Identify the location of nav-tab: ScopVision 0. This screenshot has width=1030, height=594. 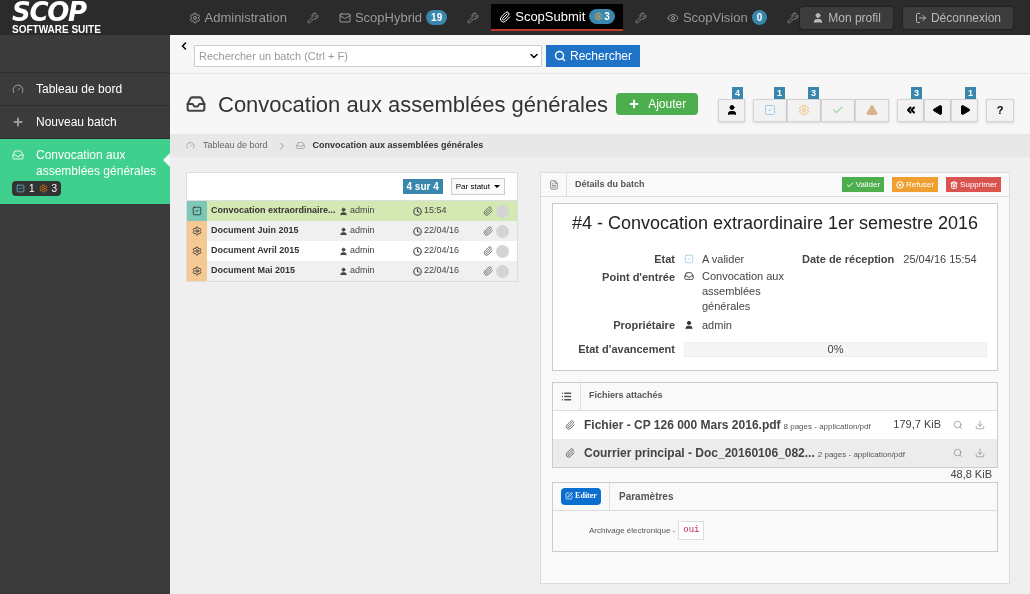
(717, 17).